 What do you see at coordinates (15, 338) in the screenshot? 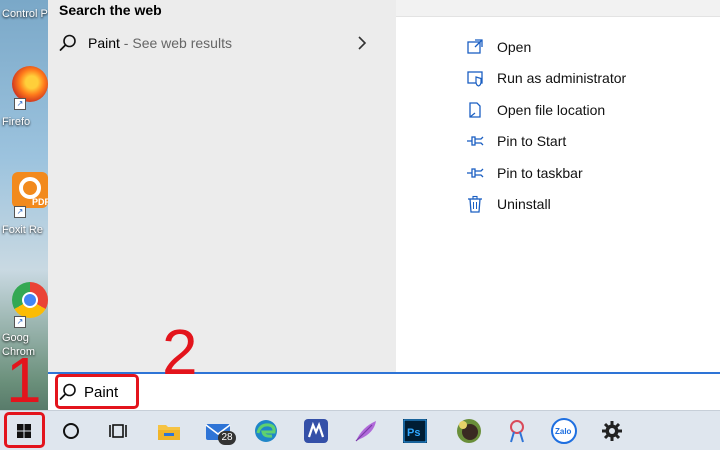
I see `desktop-icon-label: Goog` at bounding box center [15, 338].